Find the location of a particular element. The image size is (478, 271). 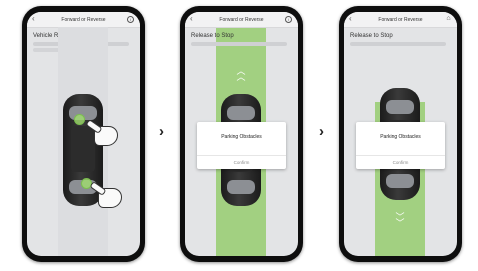

home-icon: ⌂ is located at coordinates (448, 18).